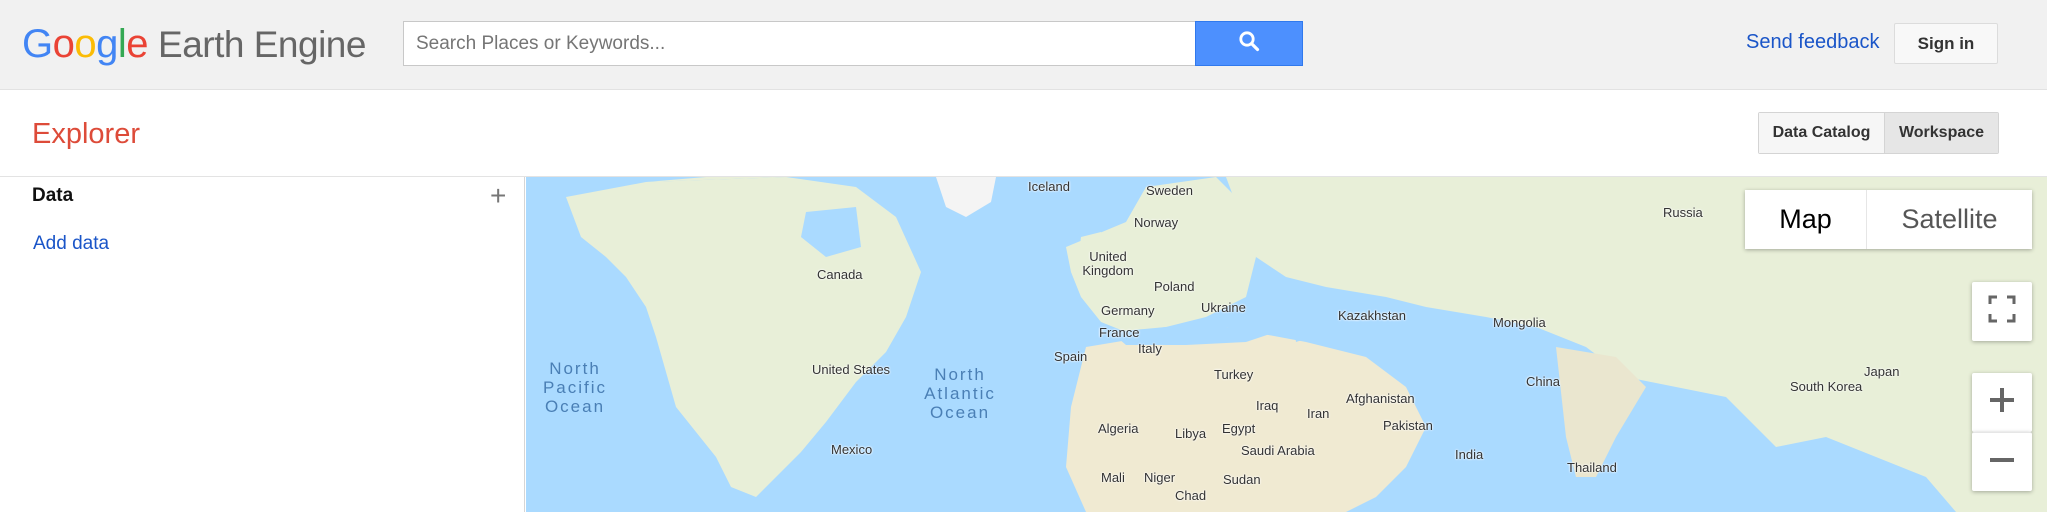 The width and height of the screenshot is (2047, 512). What do you see at coordinates (799, 43) in the screenshot?
I see `search-input` at bounding box center [799, 43].